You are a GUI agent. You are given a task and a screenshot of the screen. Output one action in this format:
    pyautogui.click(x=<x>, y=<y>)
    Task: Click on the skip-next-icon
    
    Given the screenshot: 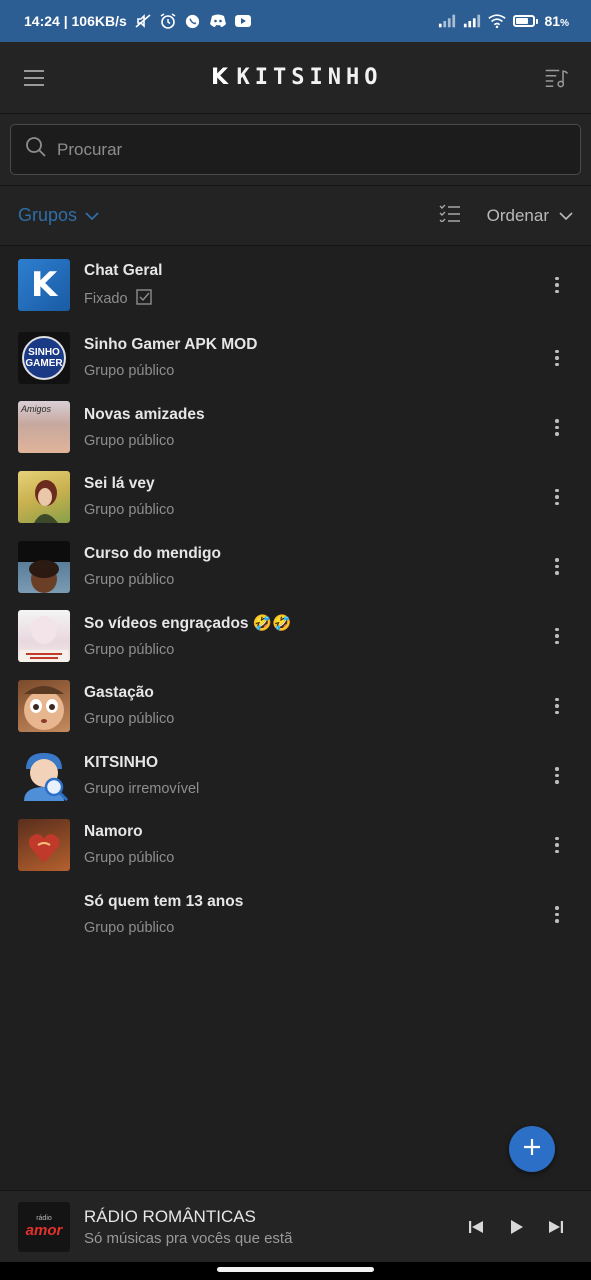 What is the action you would take?
    pyautogui.click(x=556, y=1227)
    